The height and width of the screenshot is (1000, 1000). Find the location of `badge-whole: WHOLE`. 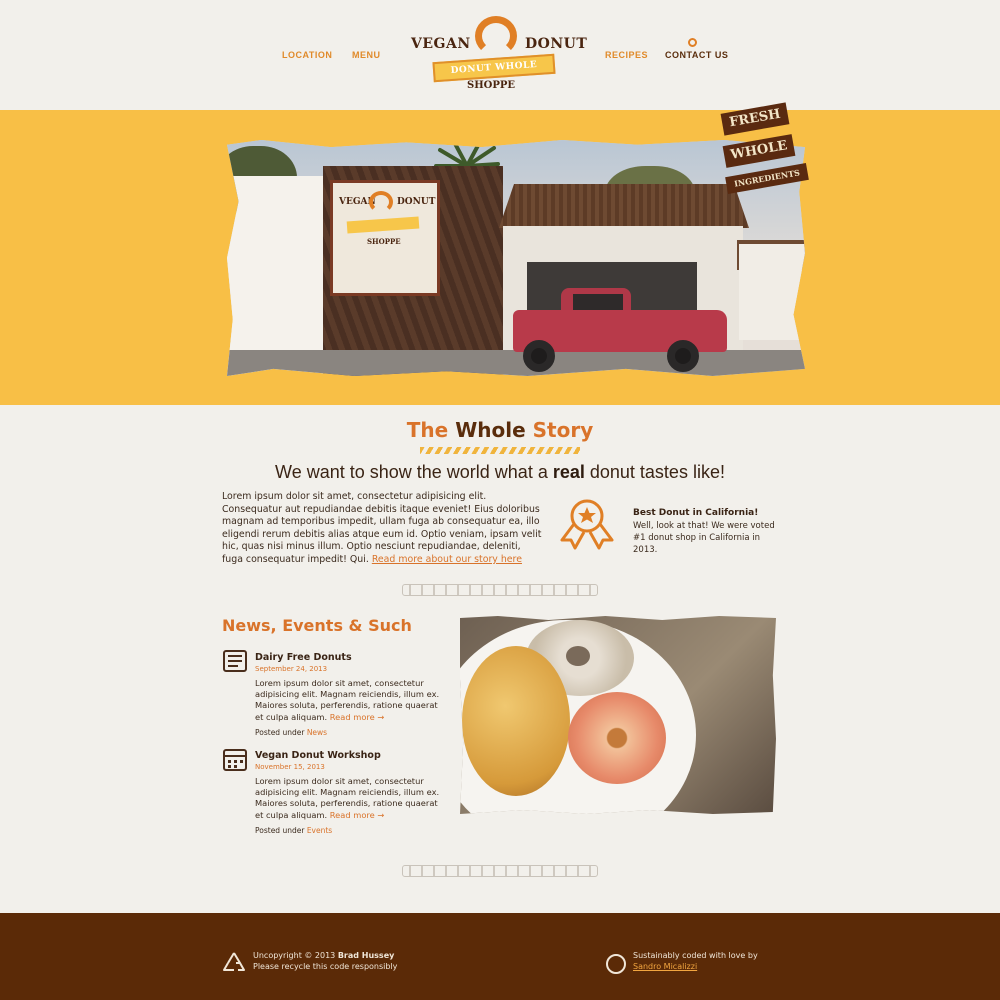

badge-whole: WHOLE is located at coordinates (759, 151).